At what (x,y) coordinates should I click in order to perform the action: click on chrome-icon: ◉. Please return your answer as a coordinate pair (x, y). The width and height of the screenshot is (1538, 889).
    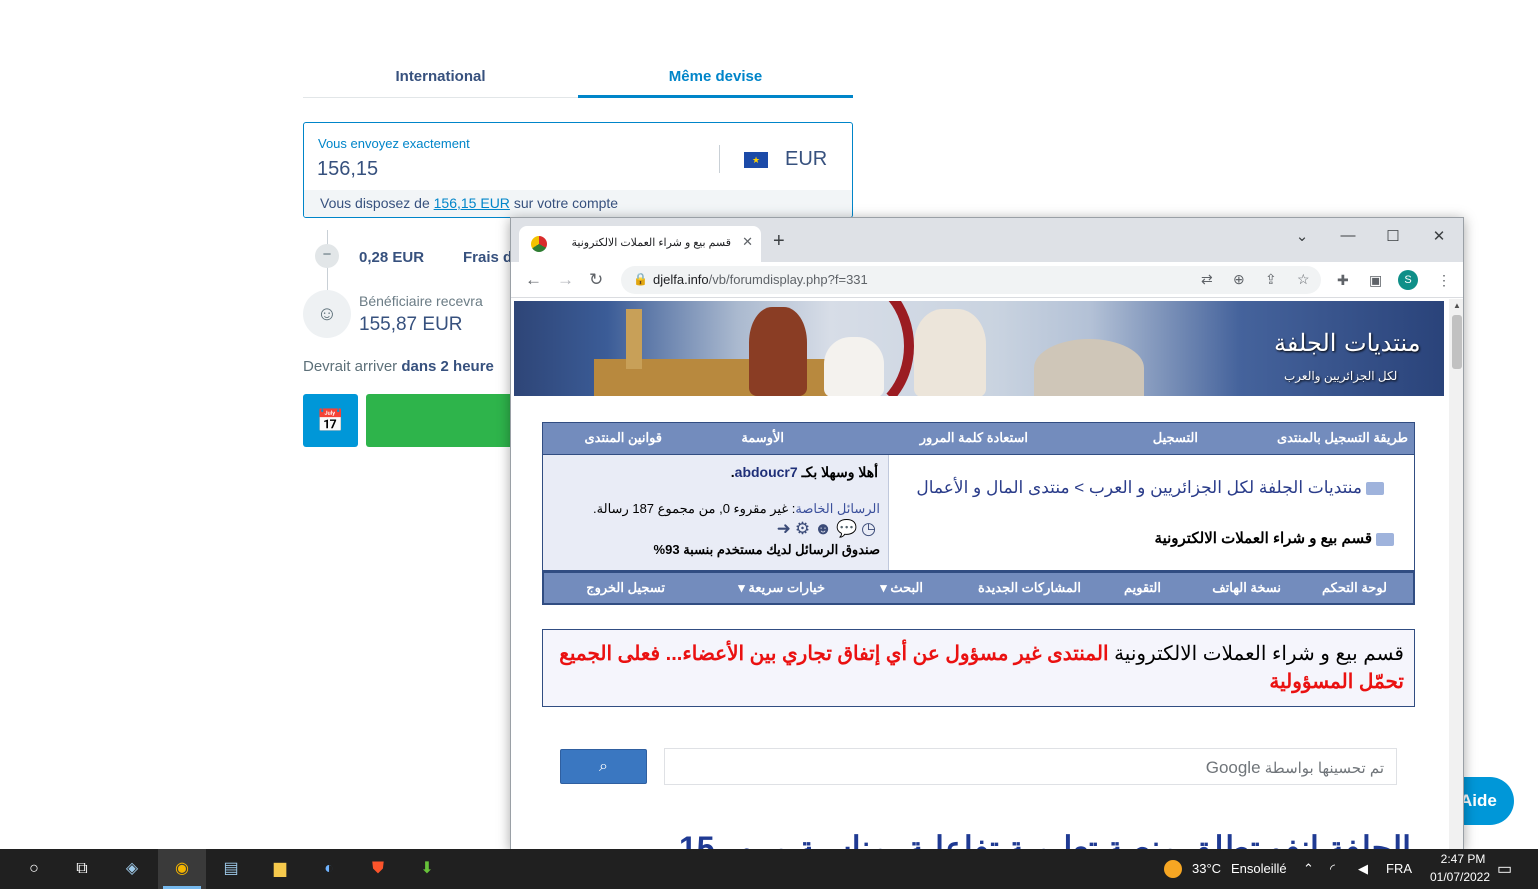
    Looking at the image, I should click on (182, 869).